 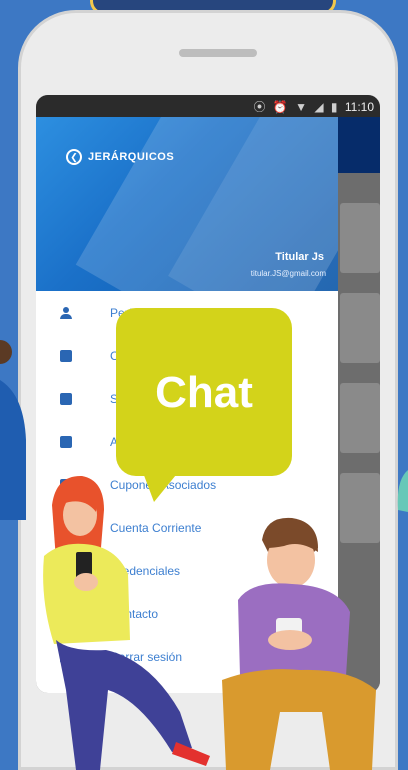 I want to click on man-figure, so click(x=299, y=643).